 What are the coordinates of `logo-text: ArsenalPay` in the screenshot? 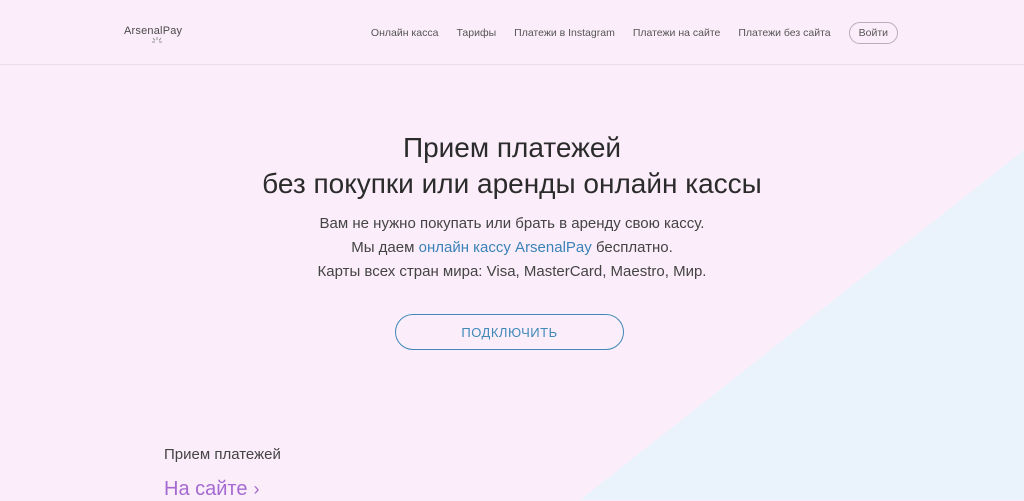 It's located at (153, 31).